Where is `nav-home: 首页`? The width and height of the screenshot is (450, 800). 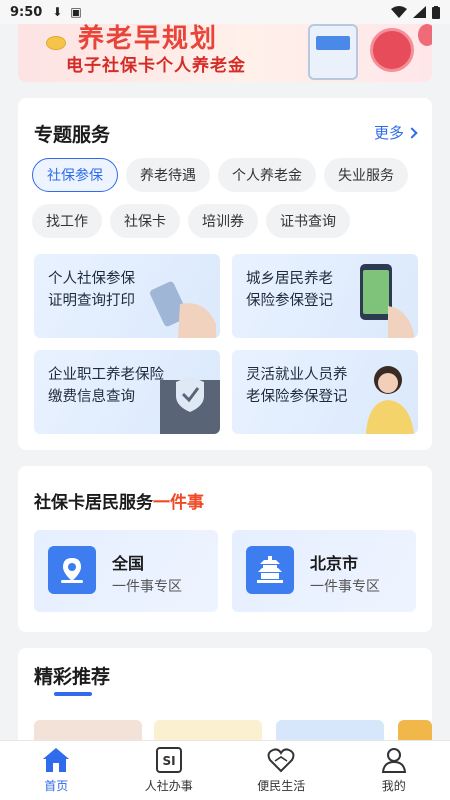 nav-home: 首页 is located at coordinates (56, 770).